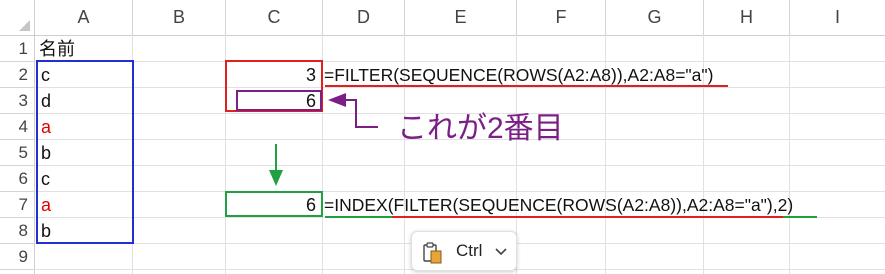 The image size is (885, 274). I want to click on column-header-c: C, so click(274, 17).